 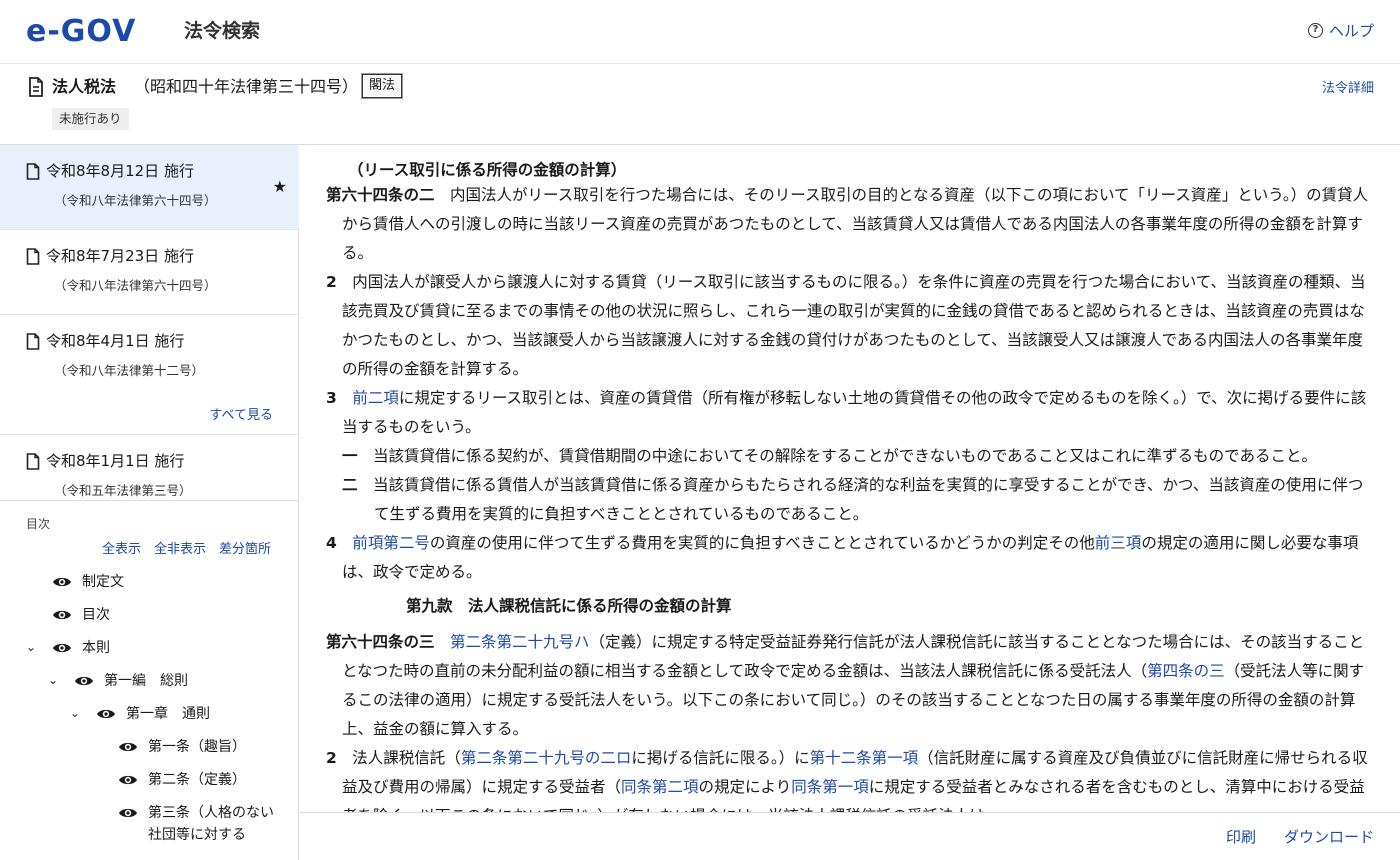 What do you see at coordinates (1348, 89) in the screenshot?
I see `law-detail-link: 法令詳細` at bounding box center [1348, 89].